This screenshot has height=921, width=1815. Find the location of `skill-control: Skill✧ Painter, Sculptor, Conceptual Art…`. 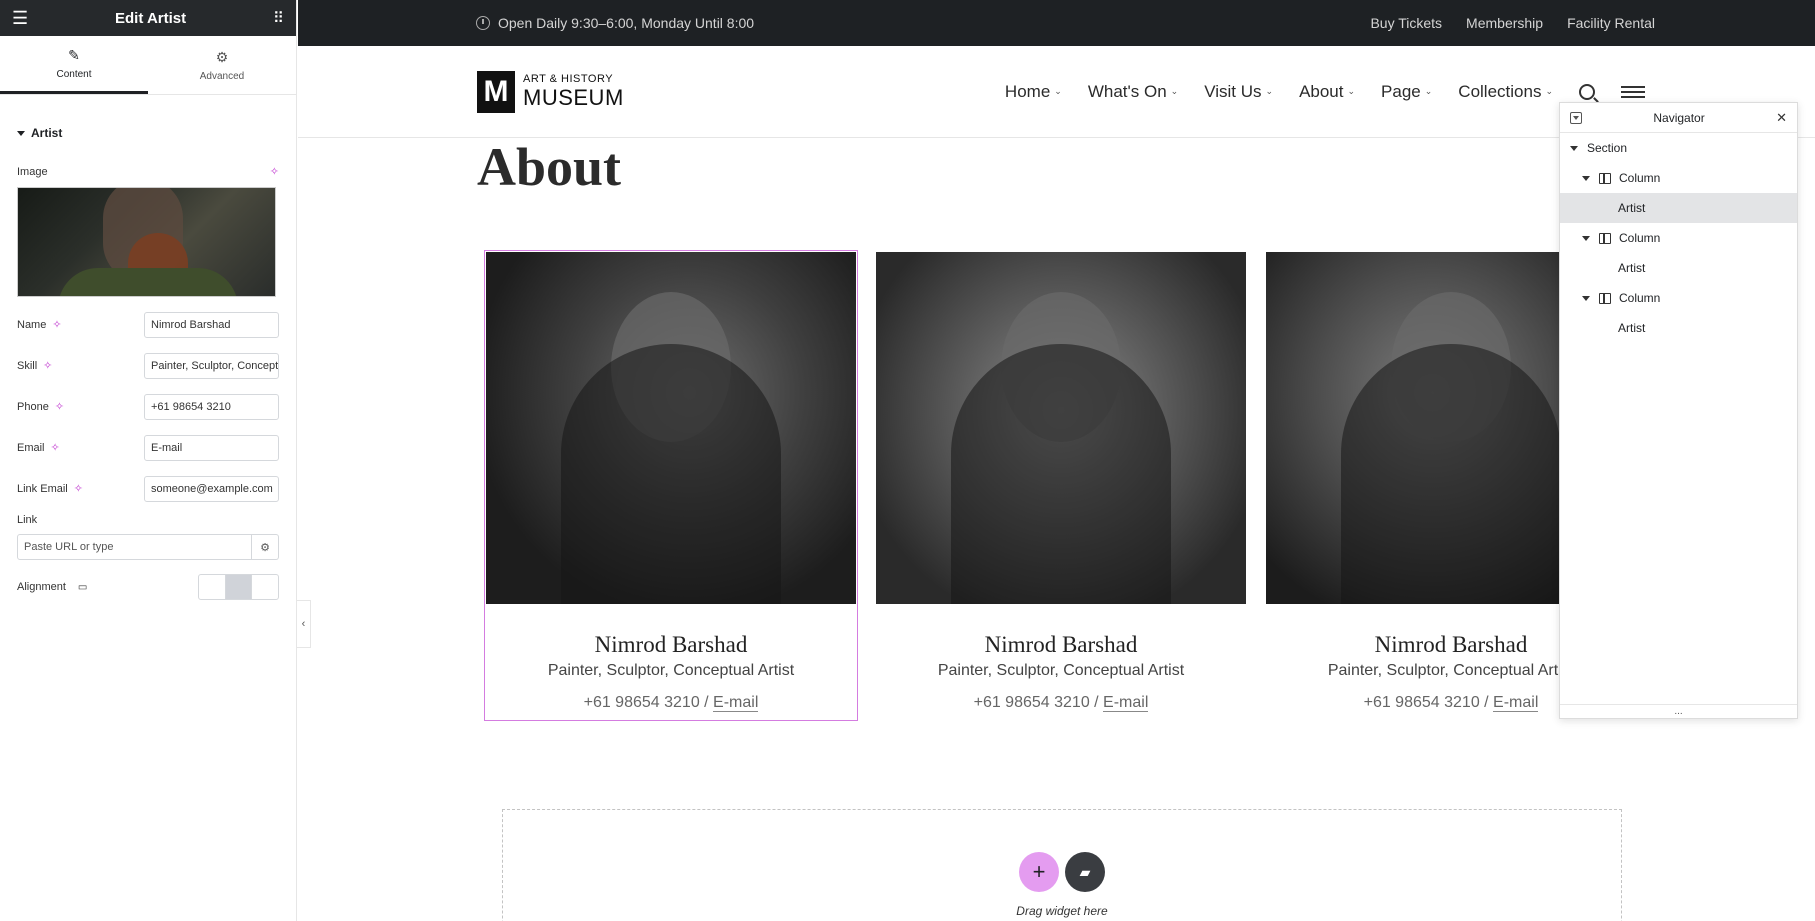

skill-control: Skill✧ Painter, Sculptor, Conceptual Art… is located at coordinates (148, 365).